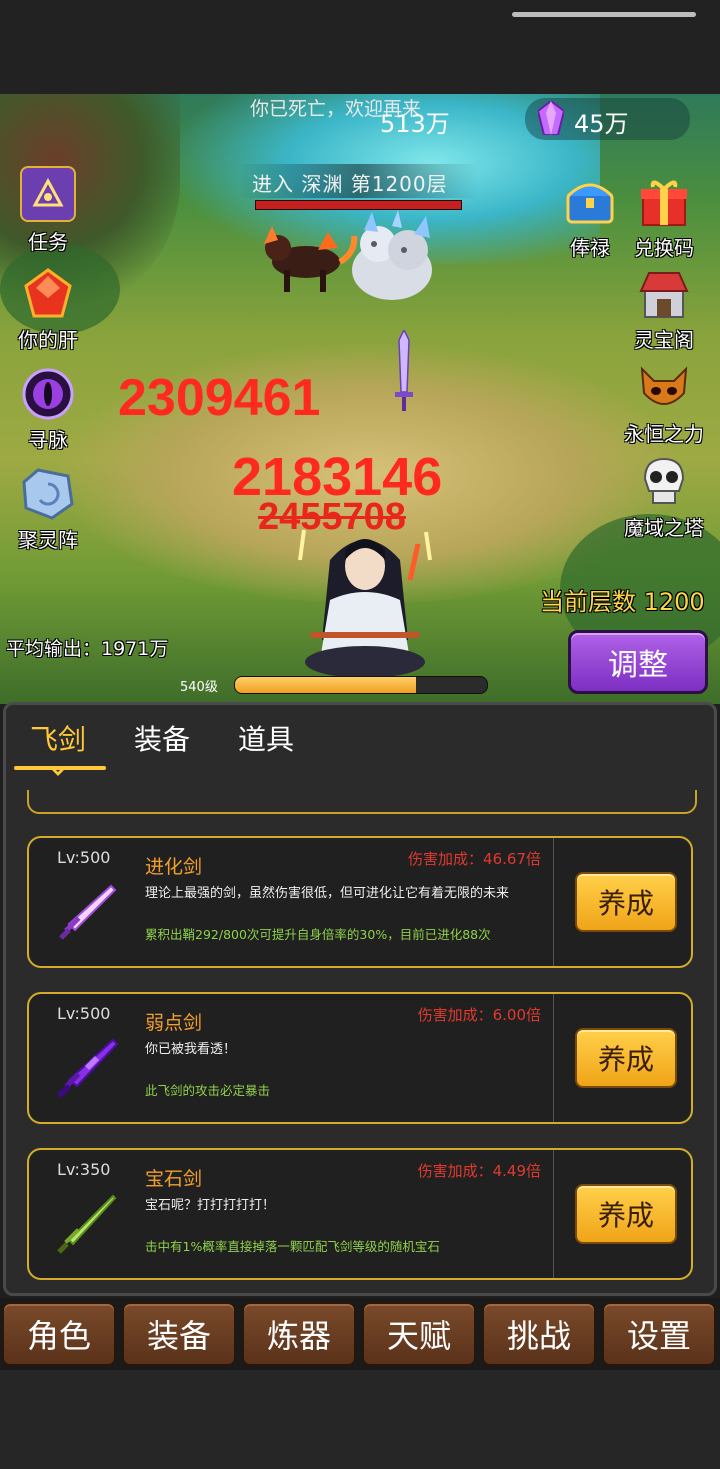 Image resolution: width=720 pixels, height=1469 pixels. I want to click on eternal-power-label: 永恒之力, so click(664, 434).